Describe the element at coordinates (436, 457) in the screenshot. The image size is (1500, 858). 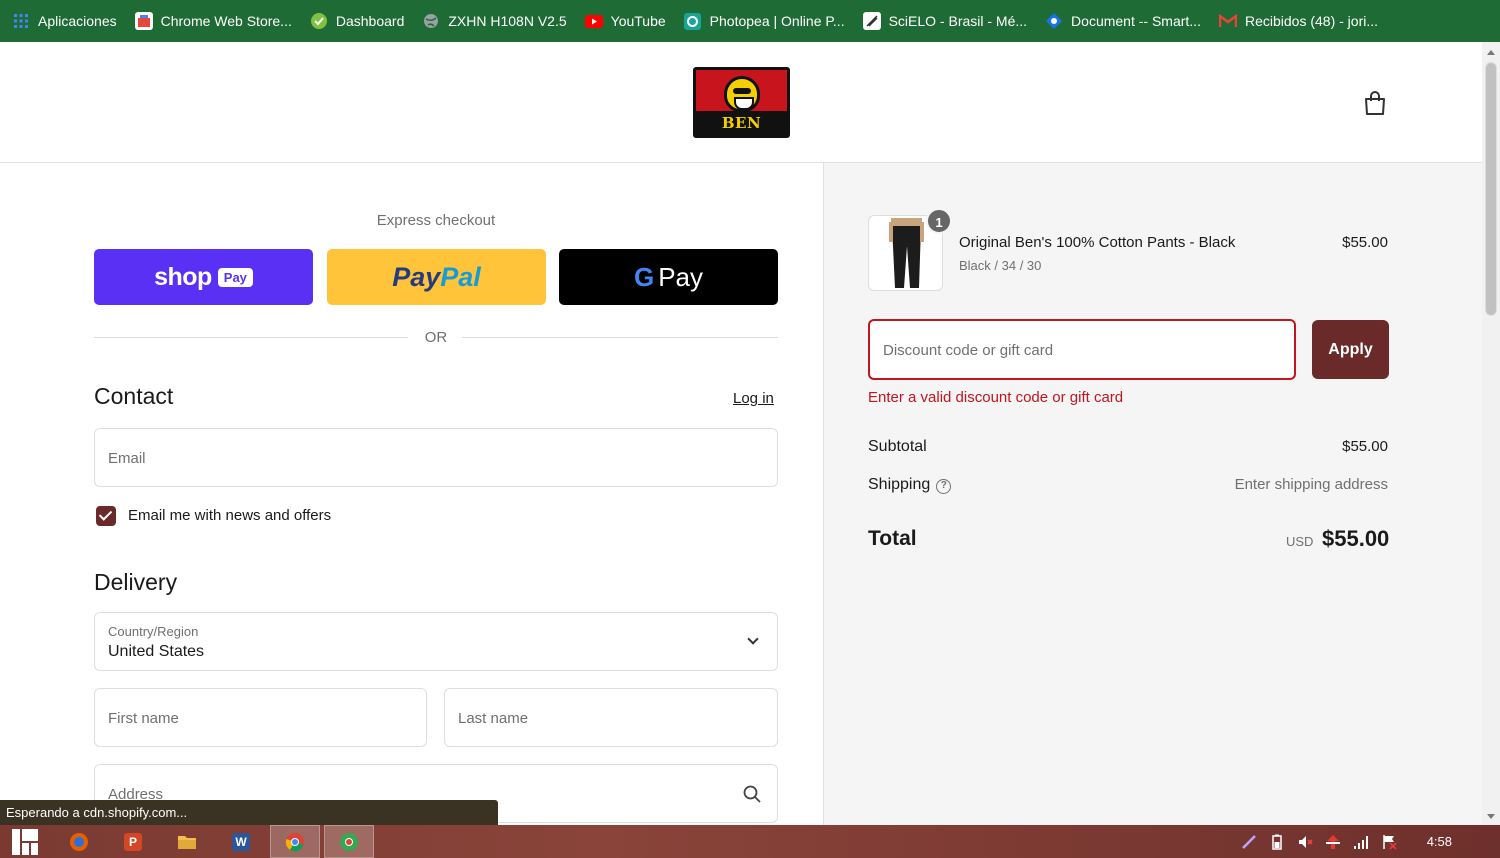
I see `email-field: Email` at that location.